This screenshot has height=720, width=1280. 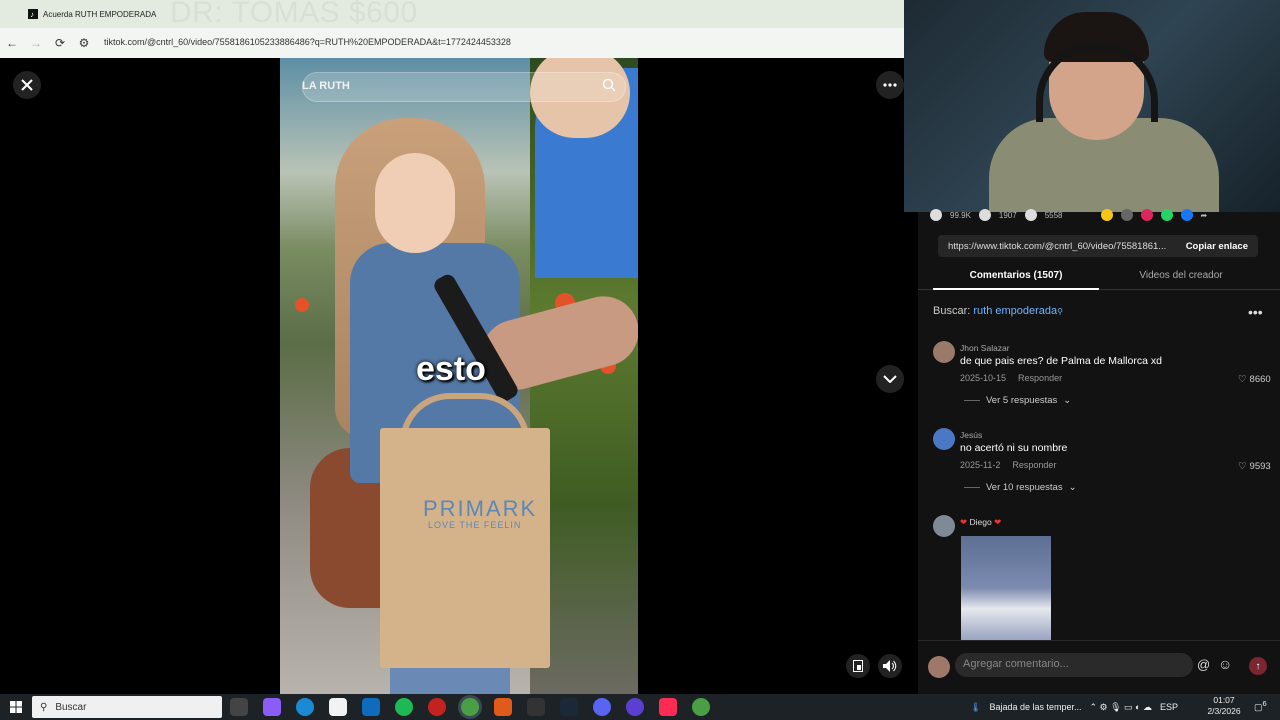 I want to click on facebook-icon, so click(x=1186, y=215).